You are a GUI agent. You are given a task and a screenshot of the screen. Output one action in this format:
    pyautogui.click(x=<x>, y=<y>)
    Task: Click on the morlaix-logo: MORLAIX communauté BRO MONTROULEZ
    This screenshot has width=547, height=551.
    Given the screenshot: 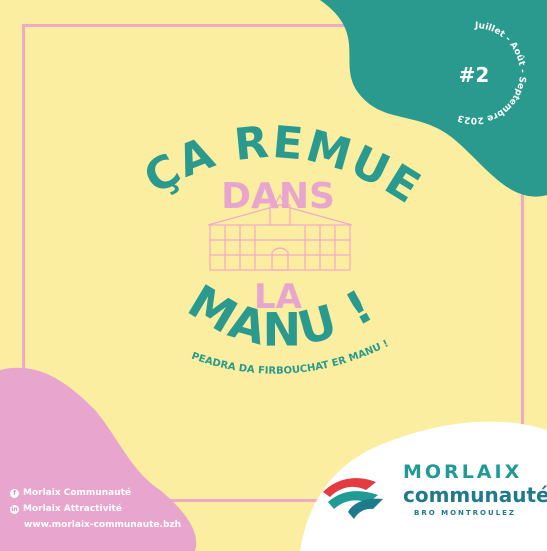 What is the action you would take?
    pyautogui.click(x=432, y=492)
    